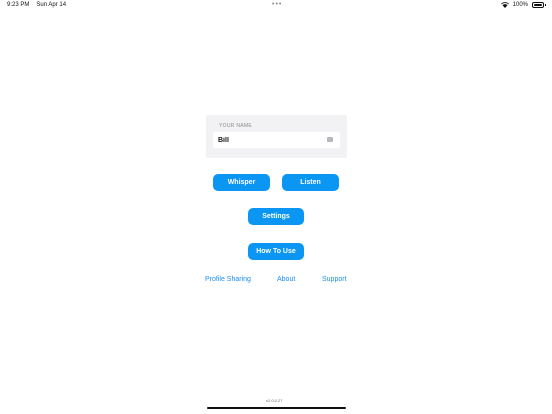 Image resolution: width=552 pixels, height=414 pixels. I want to click on settings-button: Settings, so click(276, 216).